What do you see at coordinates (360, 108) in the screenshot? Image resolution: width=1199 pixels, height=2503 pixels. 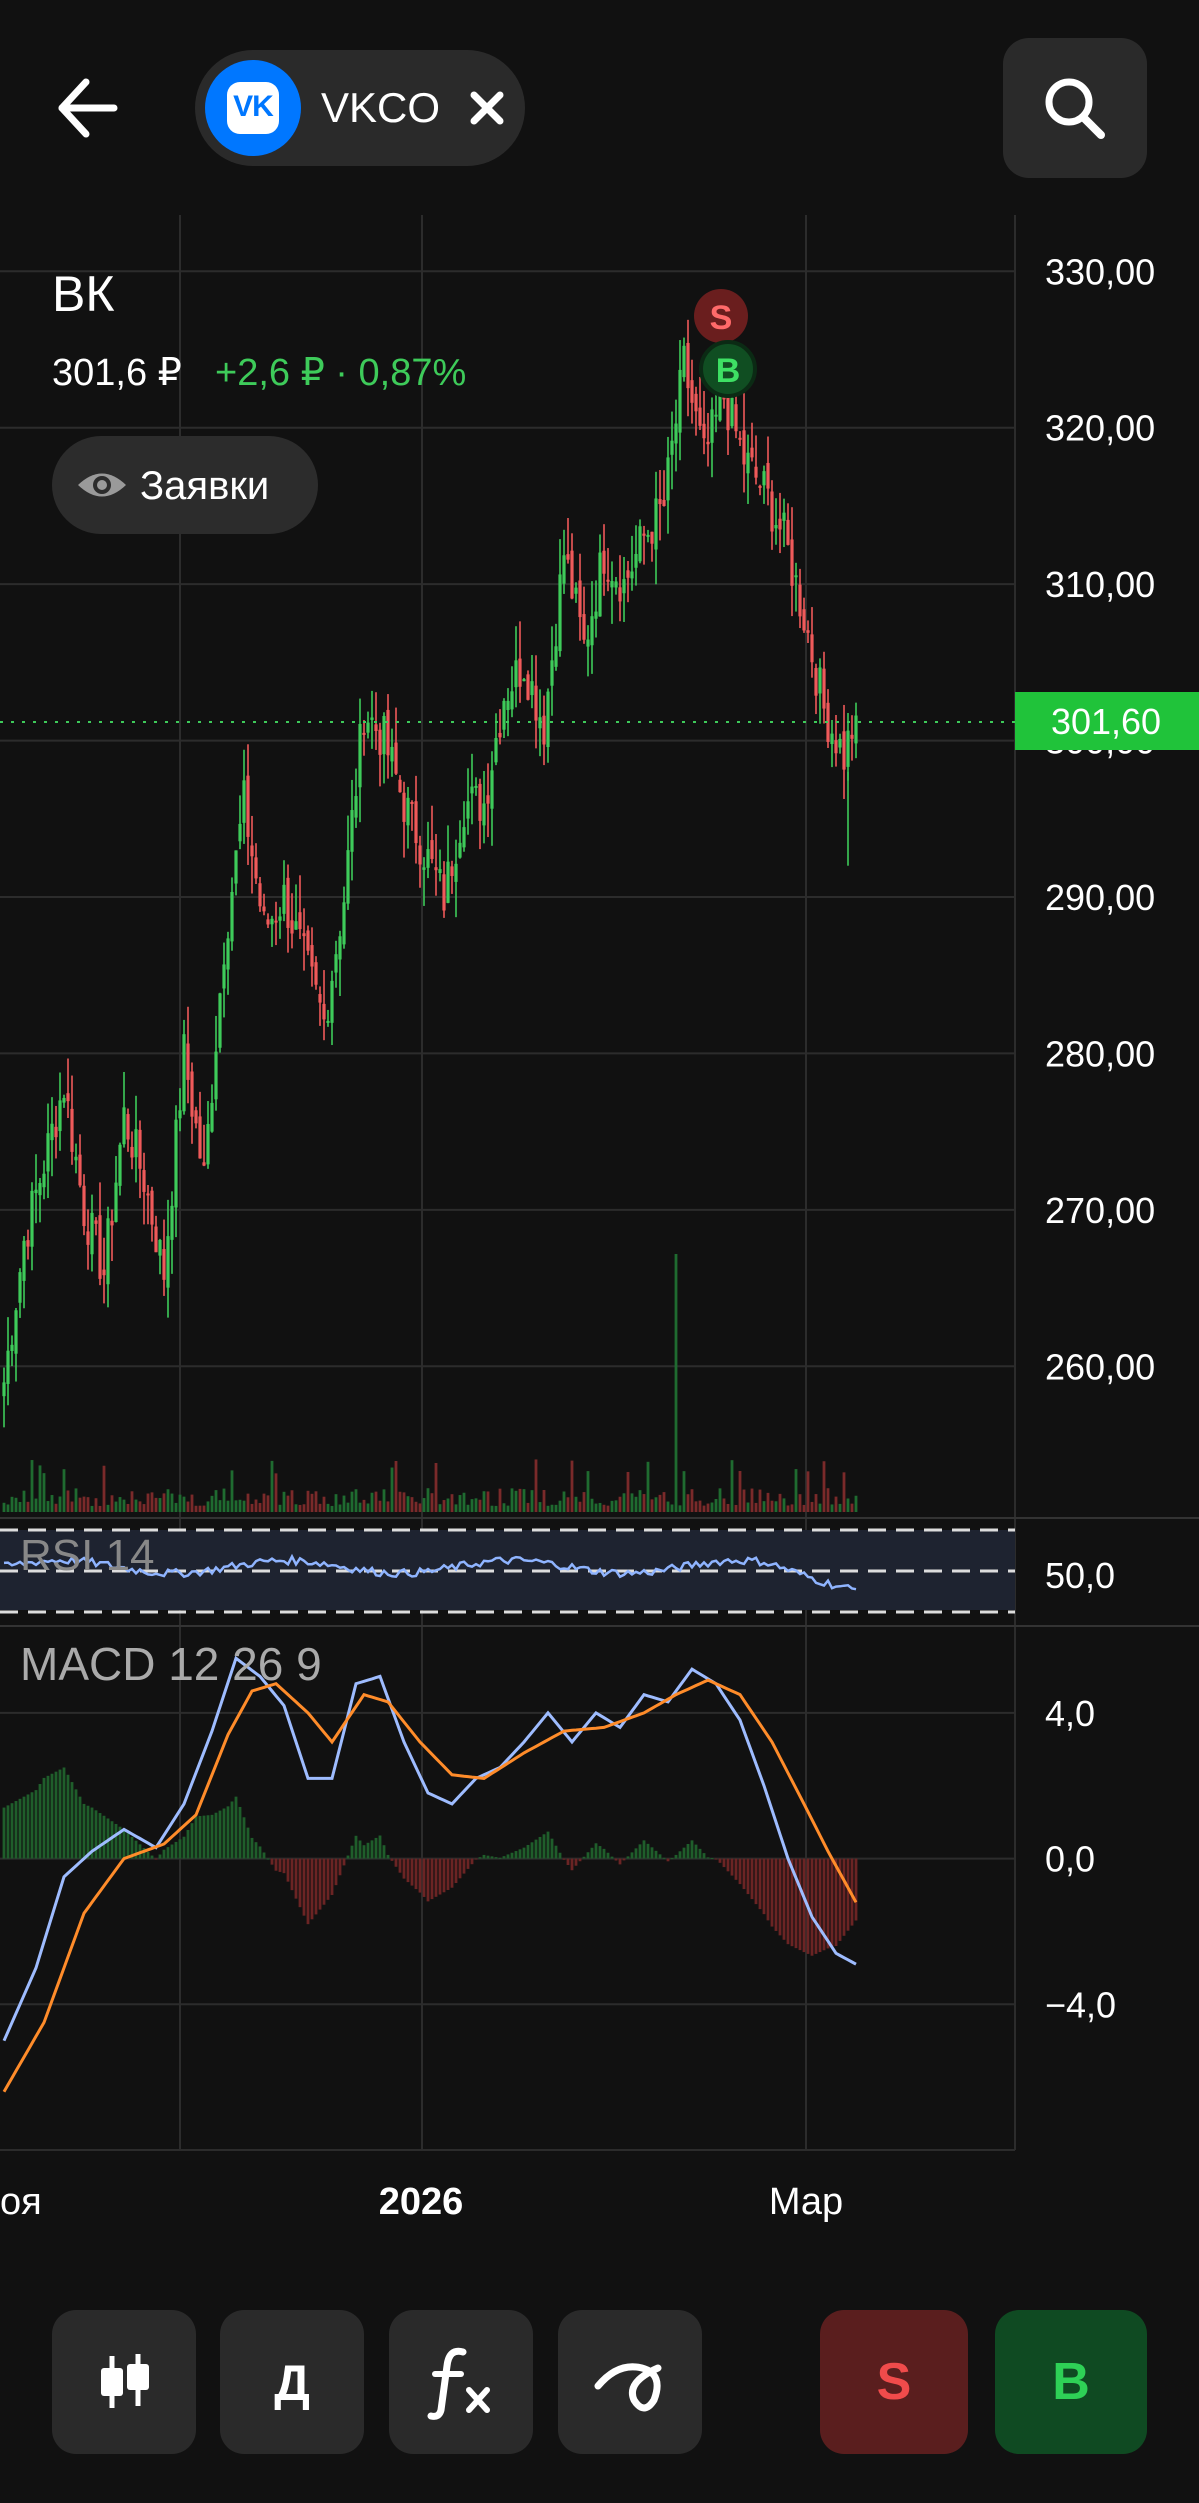 I see `ticker-chip: VK VKCO` at bounding box center [360, 108].